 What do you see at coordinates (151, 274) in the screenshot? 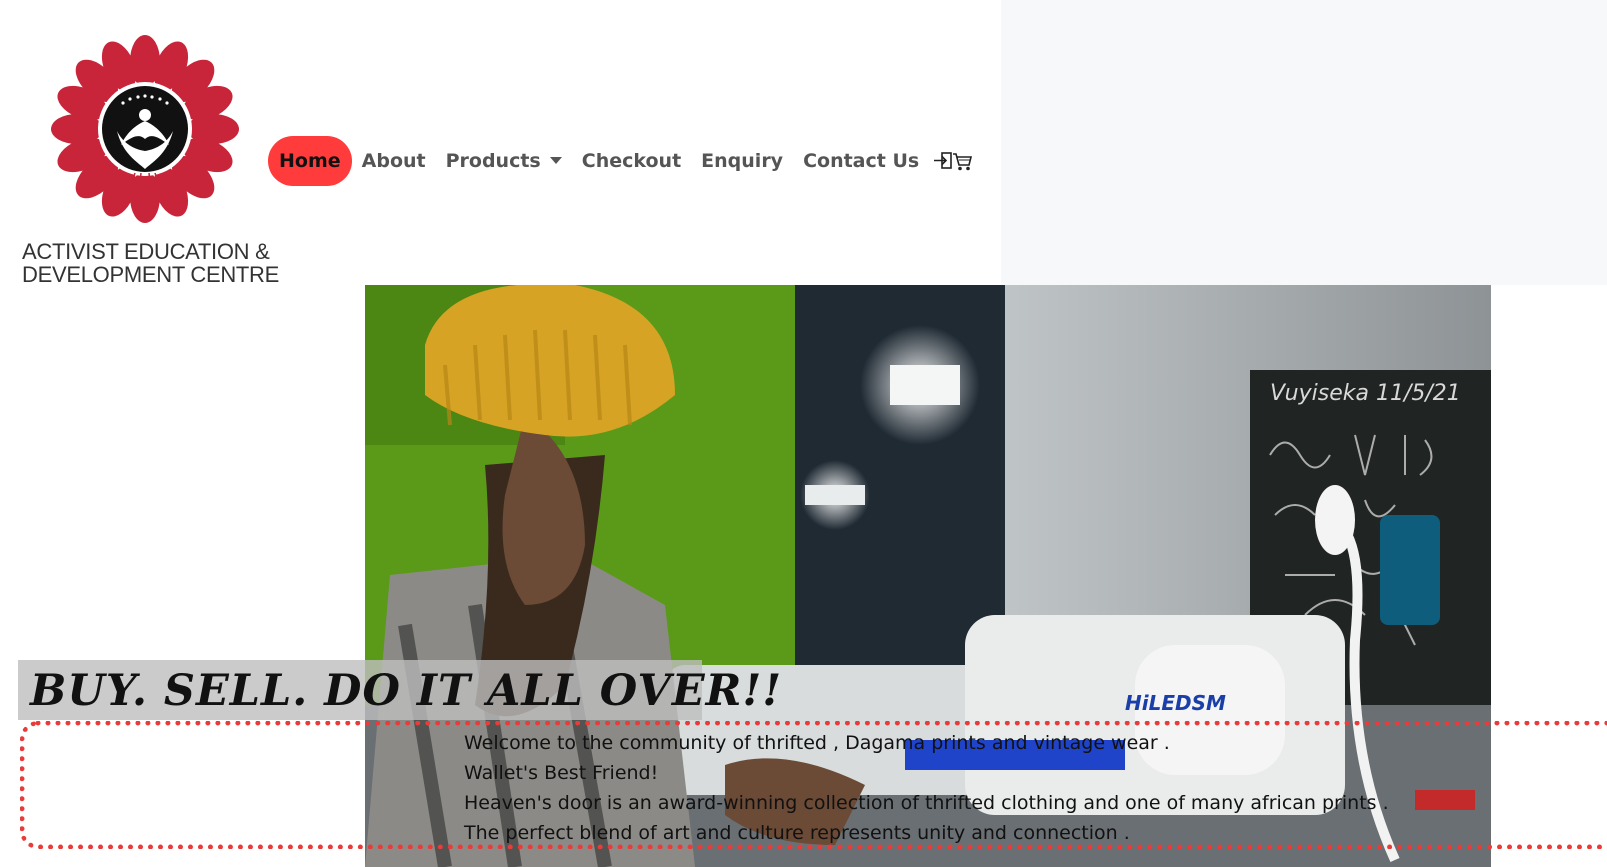
I see `logo-caption-line2: DEVELOPMENT CENTRE` at bounding box center [151, 274].